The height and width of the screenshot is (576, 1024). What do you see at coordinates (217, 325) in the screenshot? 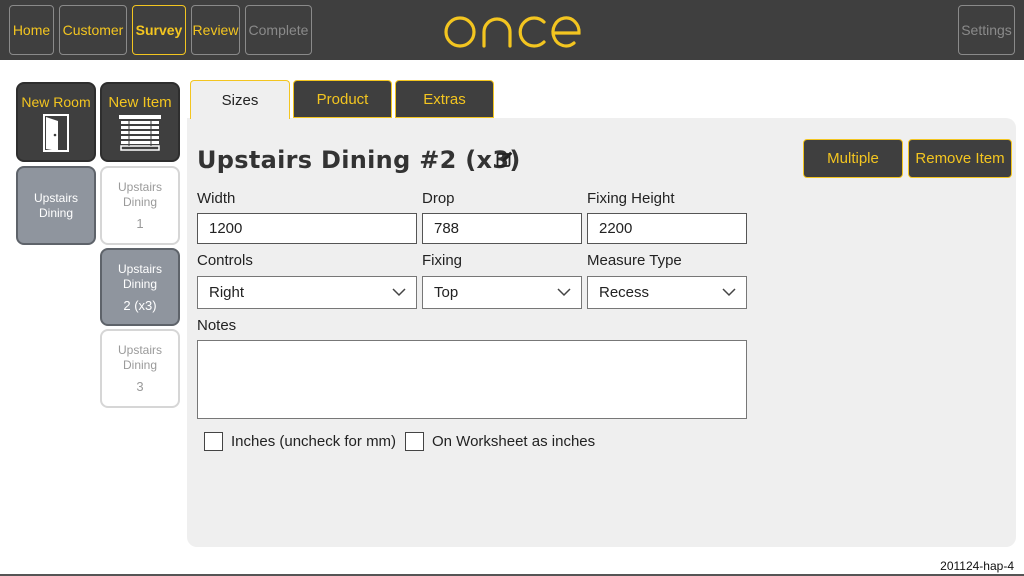
I see `notes-label: Notes` at bounding box center [217, 325].